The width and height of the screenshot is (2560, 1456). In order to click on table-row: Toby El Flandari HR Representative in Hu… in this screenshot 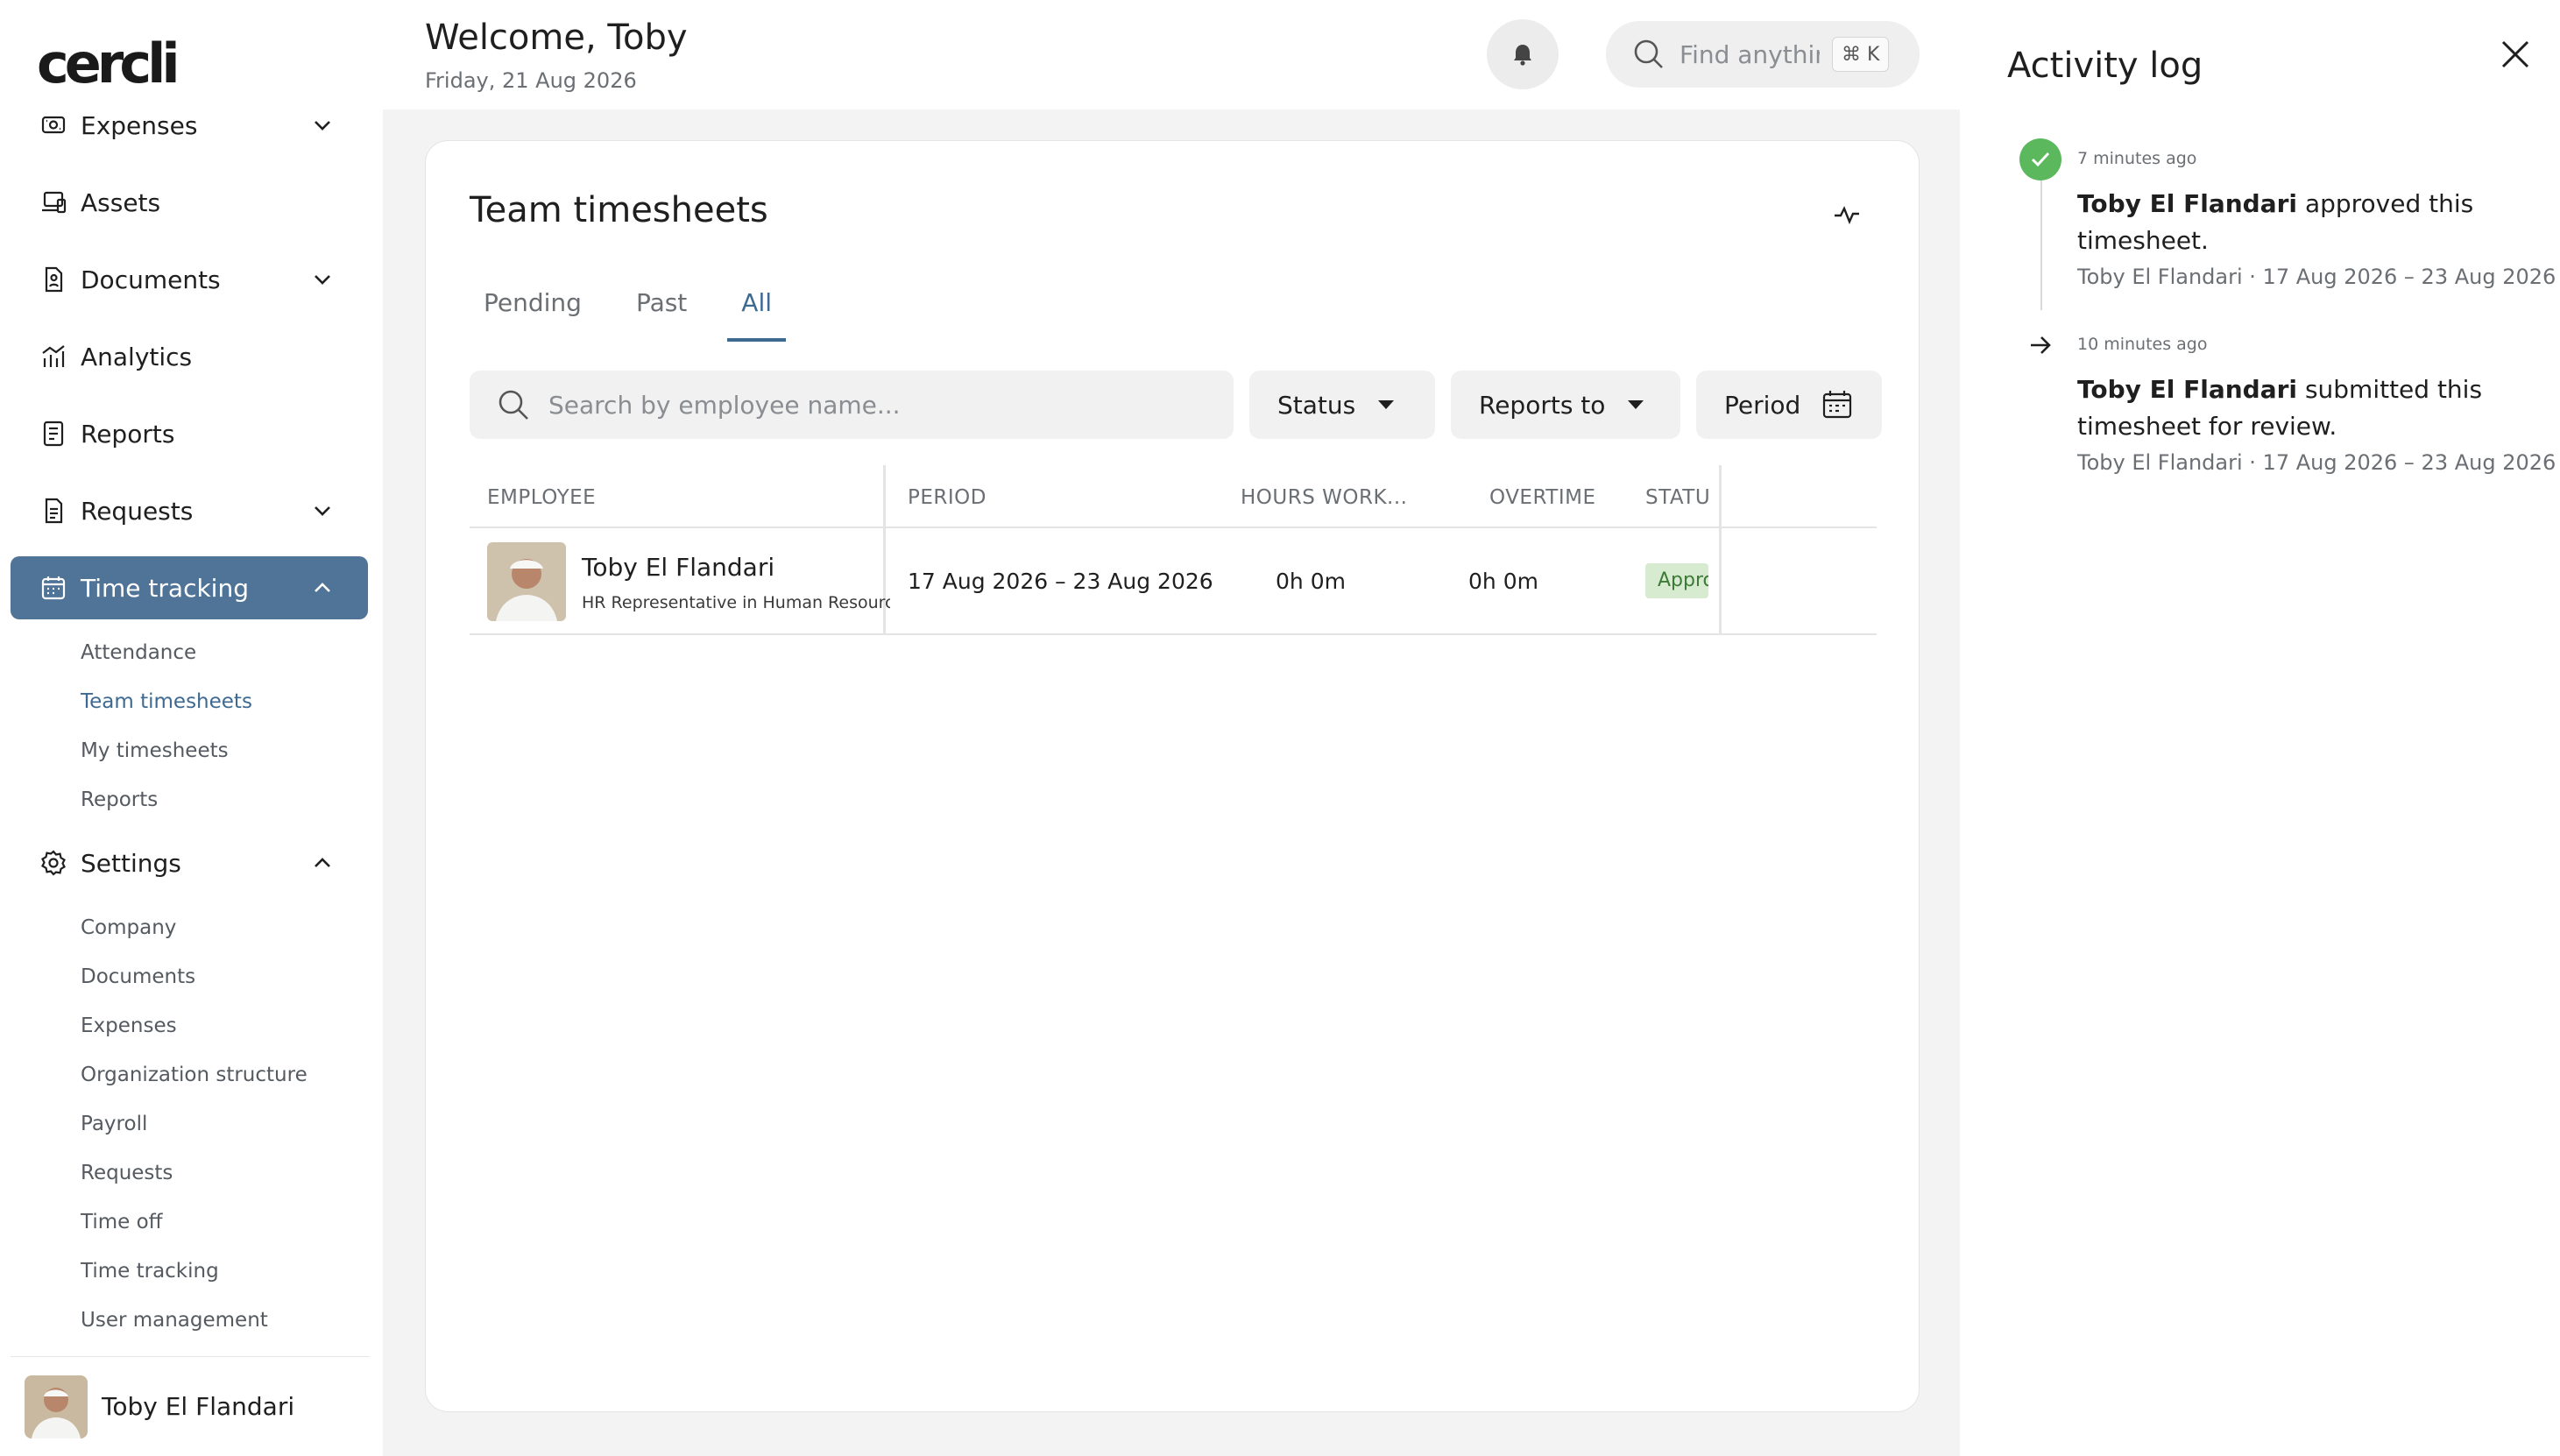, I will do `click(1173, 581)`.